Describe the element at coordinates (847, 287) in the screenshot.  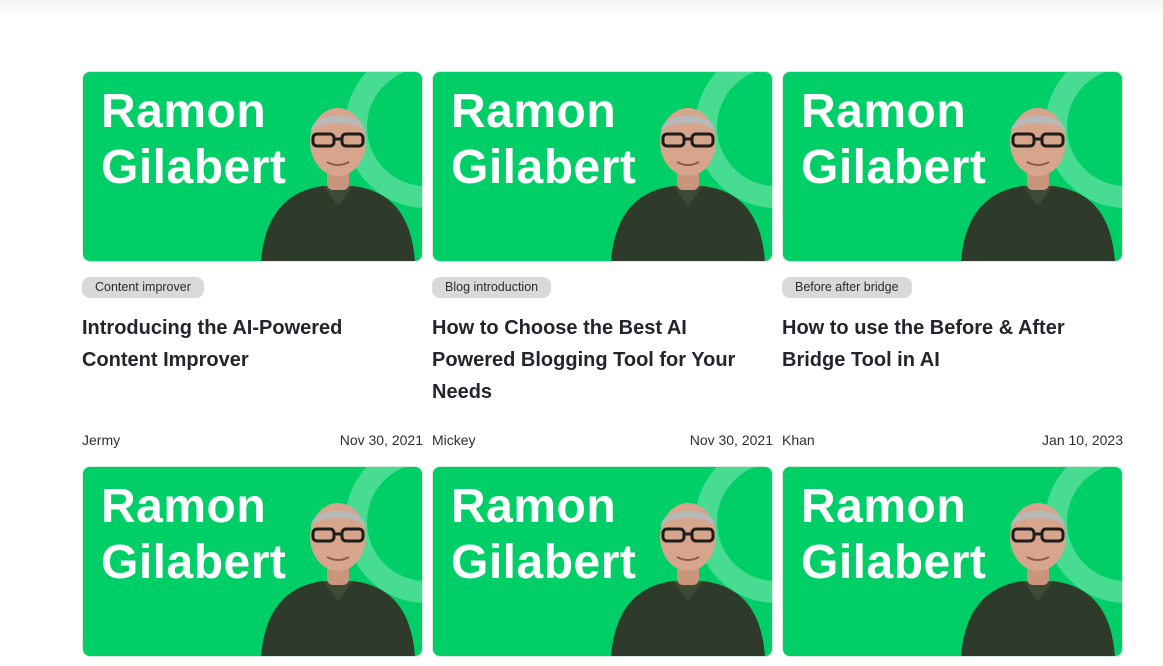
I see `category-tag: Before after bridge` at that location.